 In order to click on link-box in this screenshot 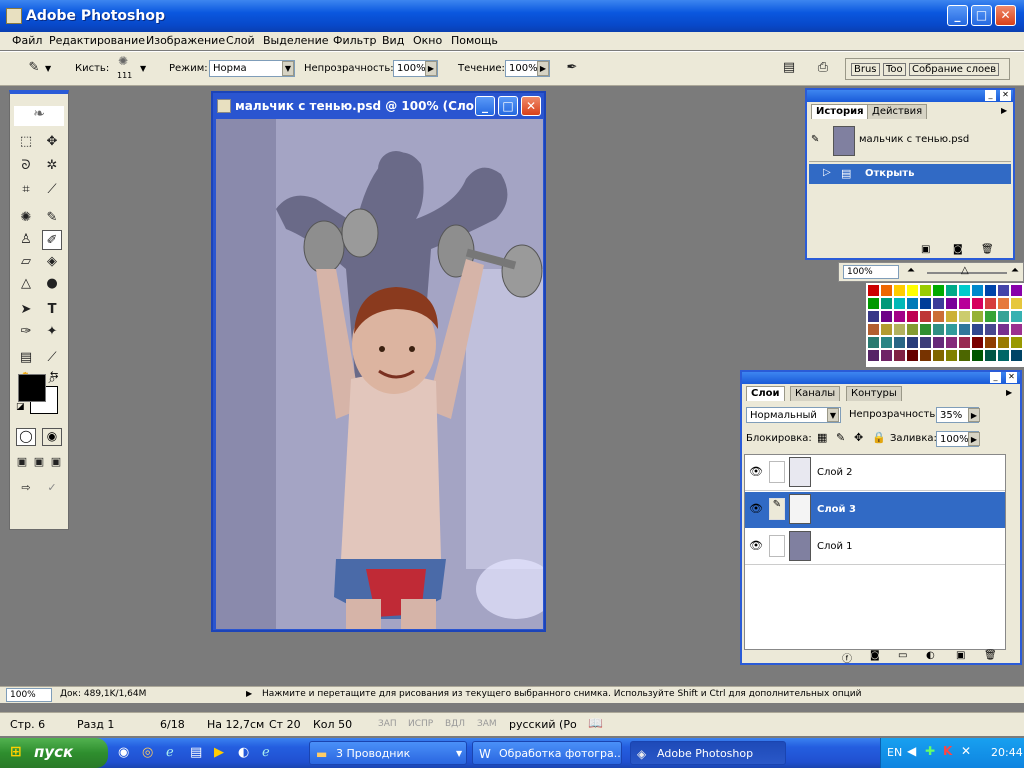, I will do `click(777, 546)`.